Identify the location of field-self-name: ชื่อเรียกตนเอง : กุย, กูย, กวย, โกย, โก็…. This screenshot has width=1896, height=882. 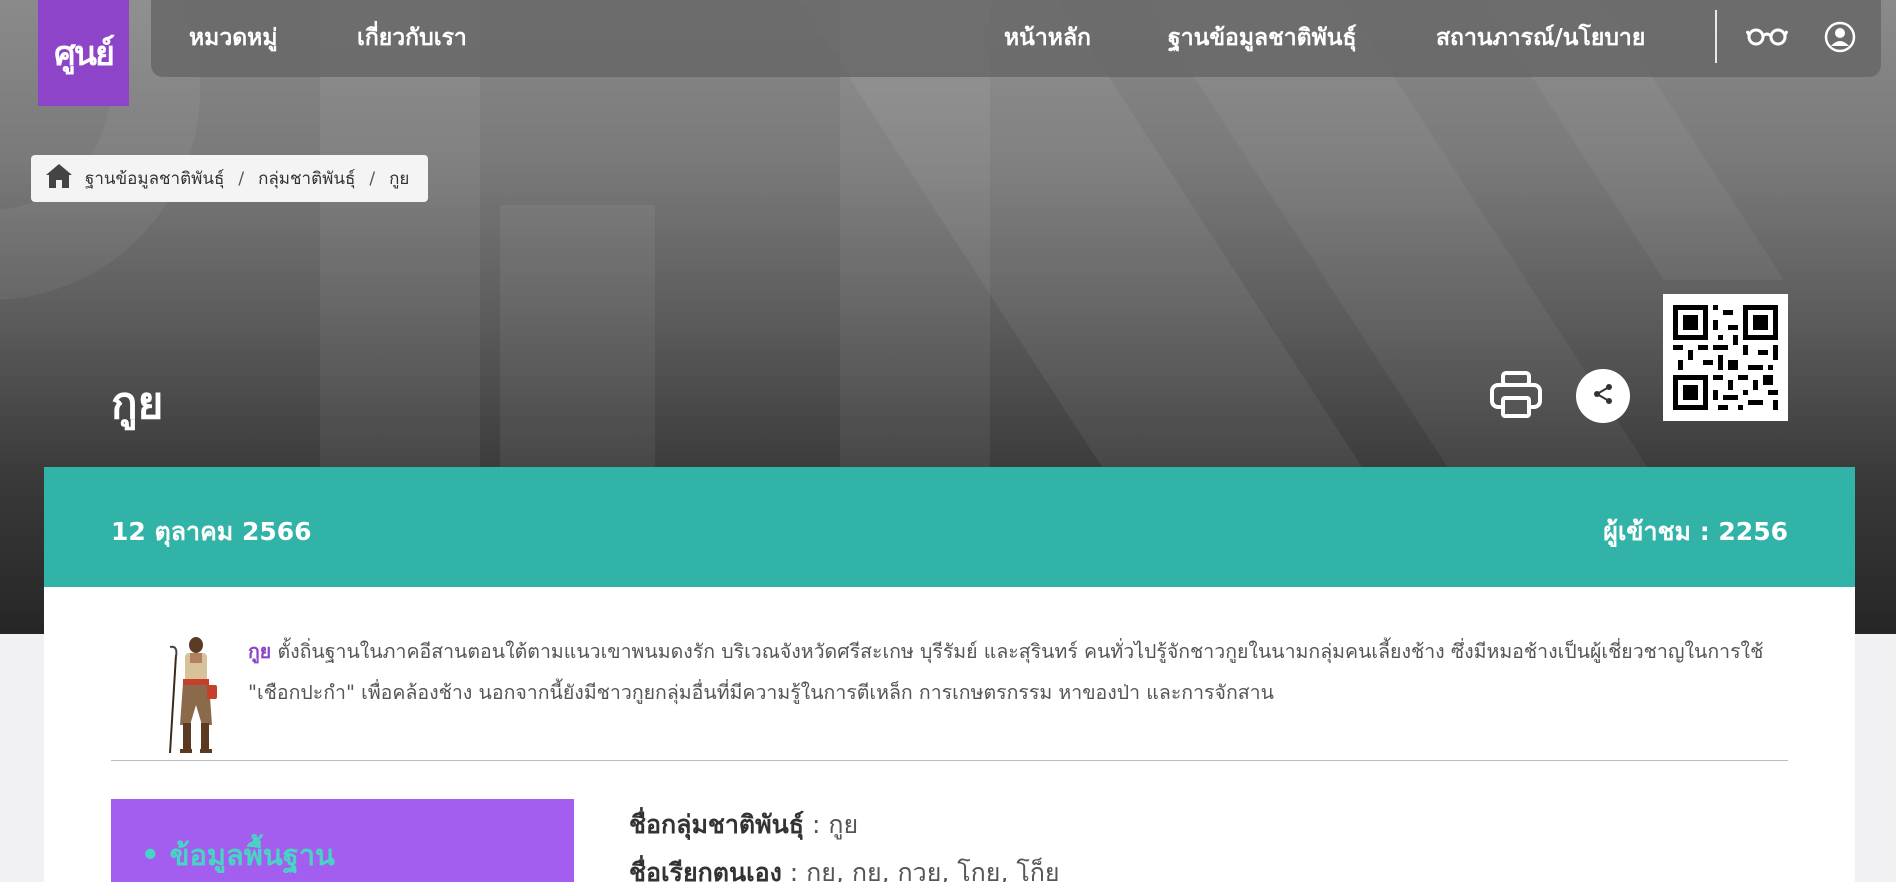
(844, 867).